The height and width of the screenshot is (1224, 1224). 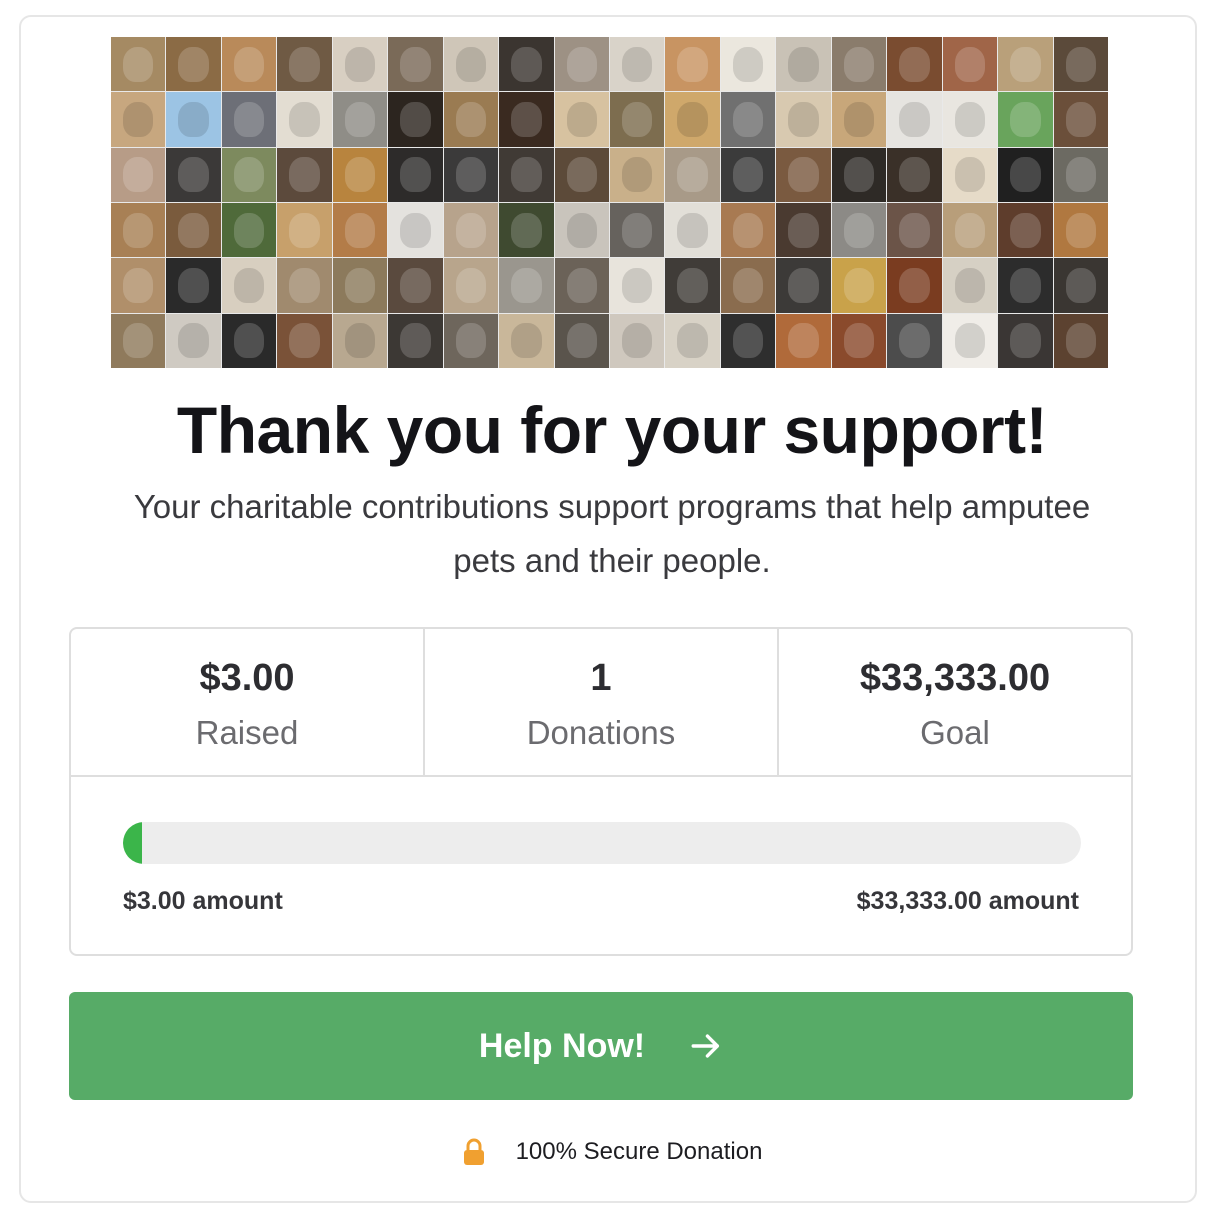 What do you see at coordinates (473, 1151) in the screenshot?
I see `lock-icon` at bounding box center [473, 1151].